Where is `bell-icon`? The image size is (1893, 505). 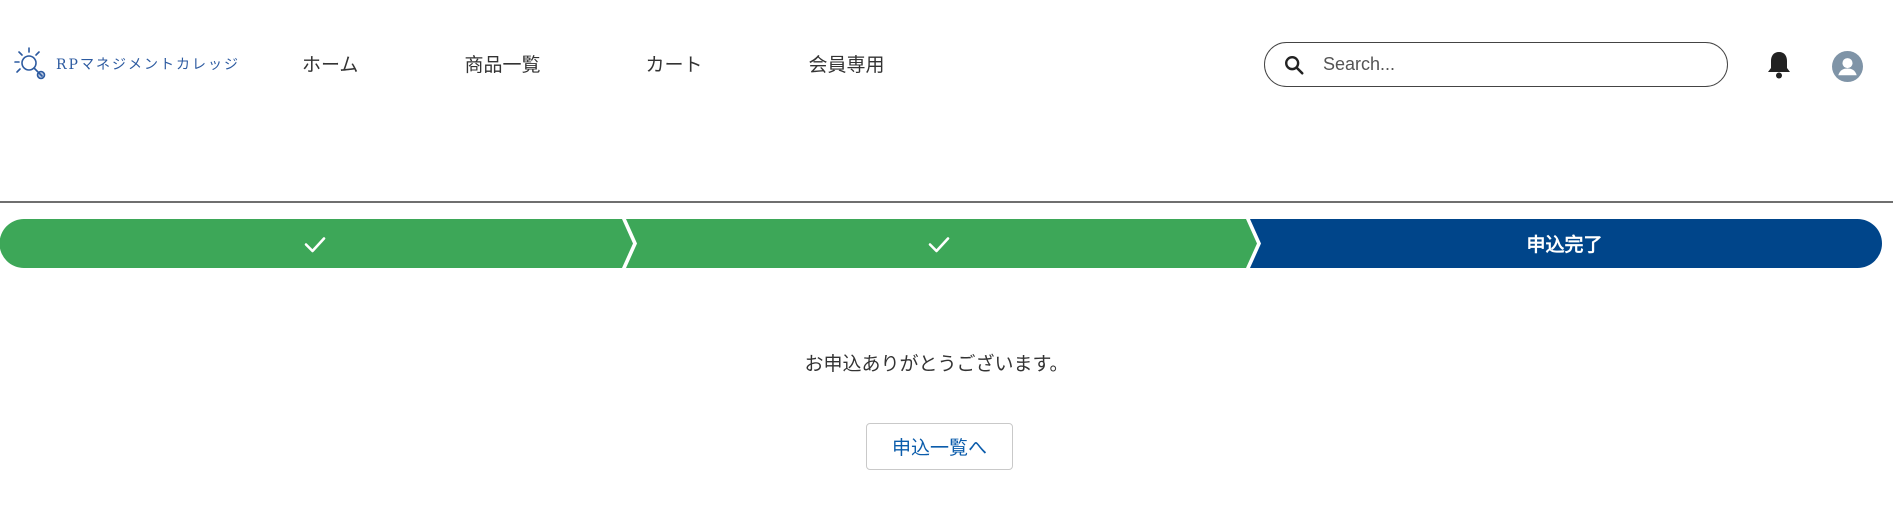
bell-icon is located at coordinates (1779, 65).